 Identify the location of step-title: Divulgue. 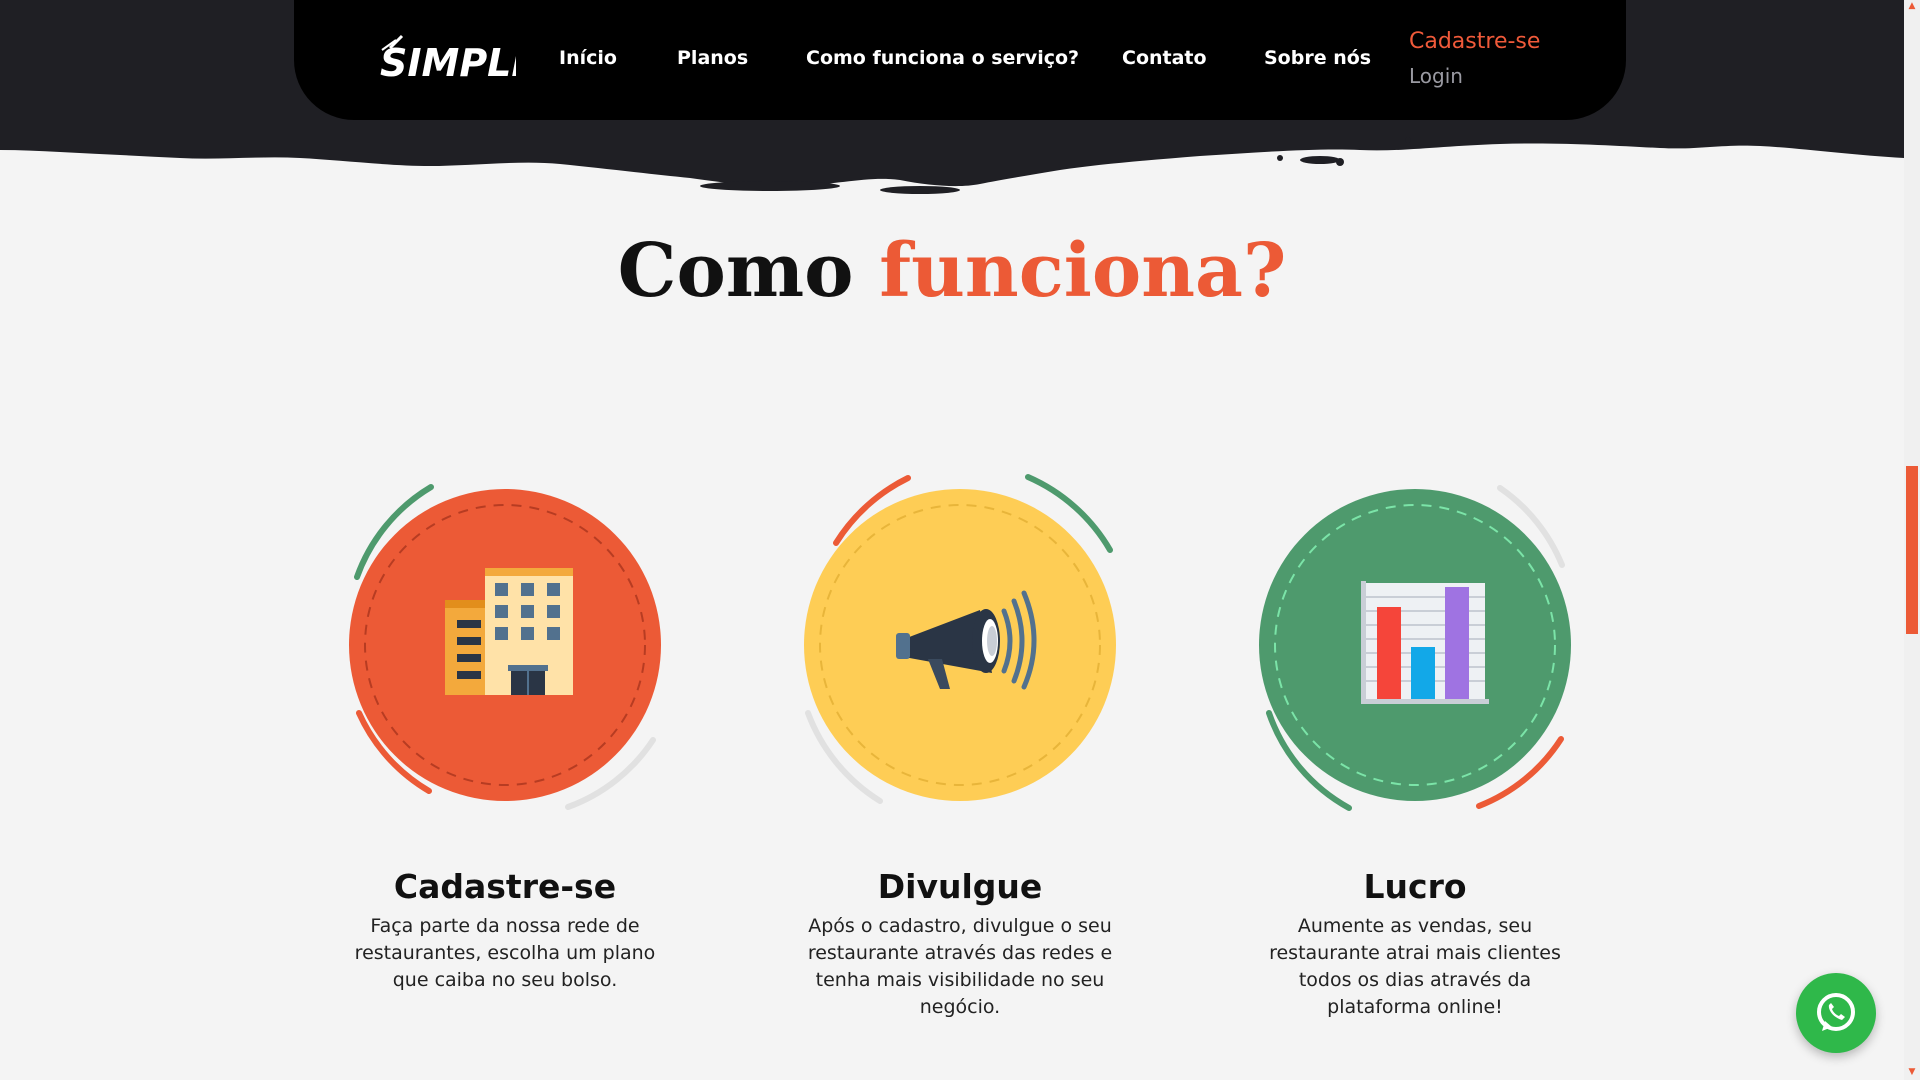
(960, 886).